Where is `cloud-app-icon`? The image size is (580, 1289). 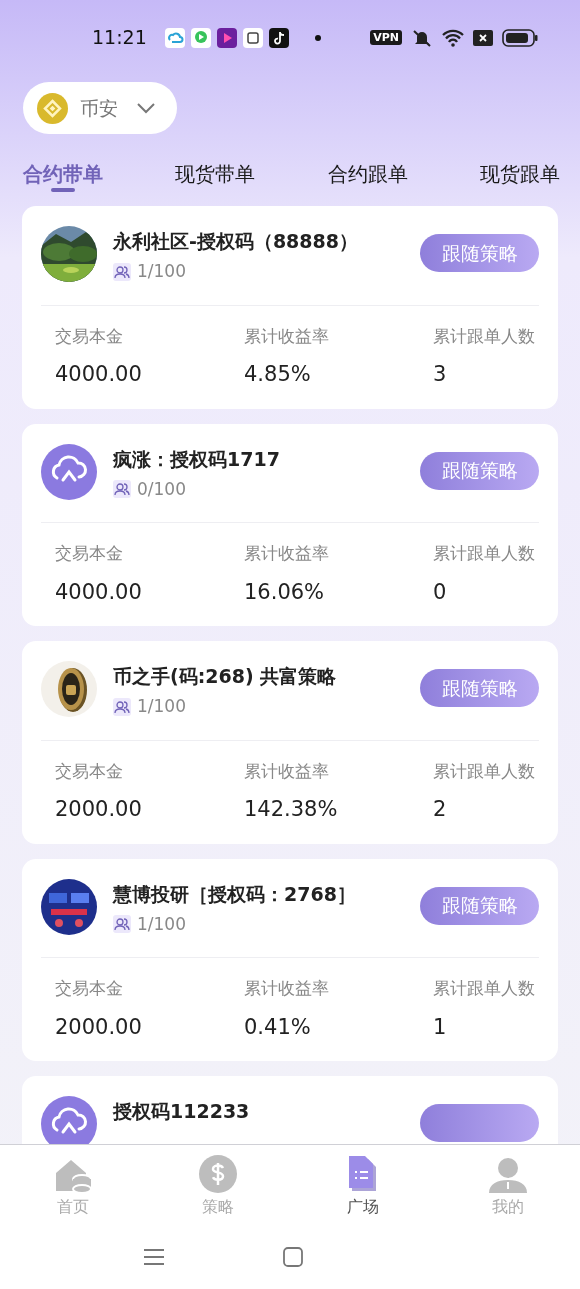 cloud-app-icon is located at coordinates (174, 37).